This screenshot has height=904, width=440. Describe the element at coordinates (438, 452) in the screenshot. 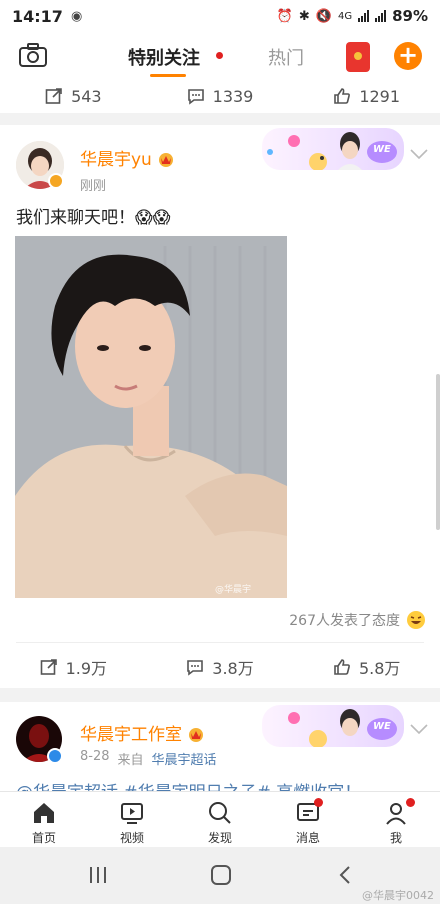

I see `scroll-handle` at that location.